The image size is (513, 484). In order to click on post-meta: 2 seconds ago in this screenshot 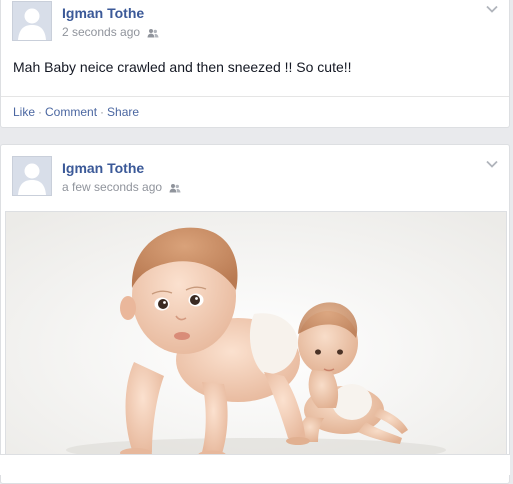, I will do `click(110, 32)`.